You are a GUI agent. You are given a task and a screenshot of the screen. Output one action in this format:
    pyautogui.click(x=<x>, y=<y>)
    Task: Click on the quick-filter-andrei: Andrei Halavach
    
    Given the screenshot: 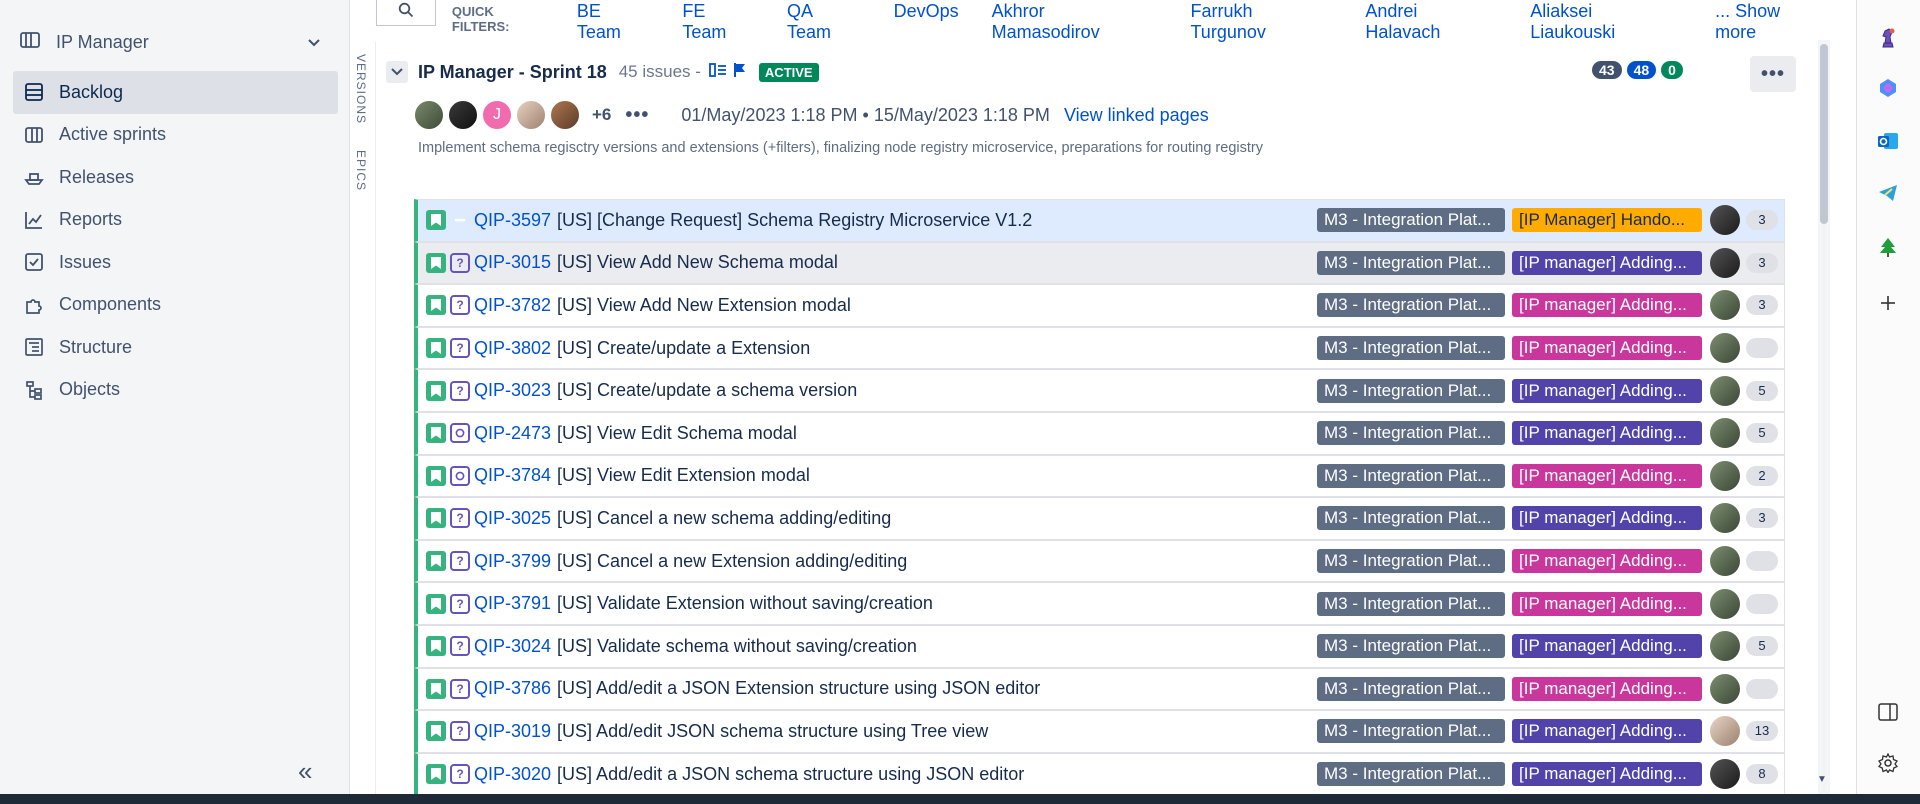 What is the action you would take?
    pyautogui.click(x=1431, y=22)
    